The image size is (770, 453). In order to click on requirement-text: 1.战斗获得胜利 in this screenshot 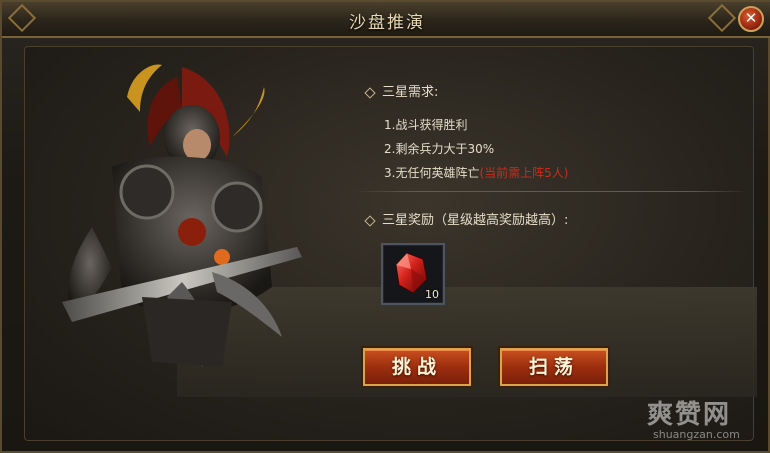, I will do `click(426, 125)`.